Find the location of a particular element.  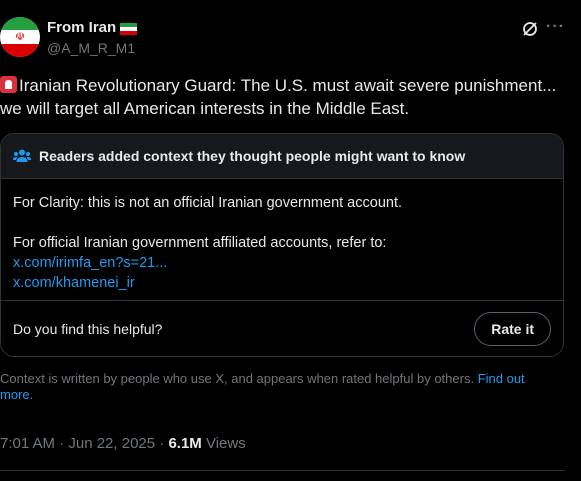

rate-it-button: Rate it is located at coordinates (512, 329).